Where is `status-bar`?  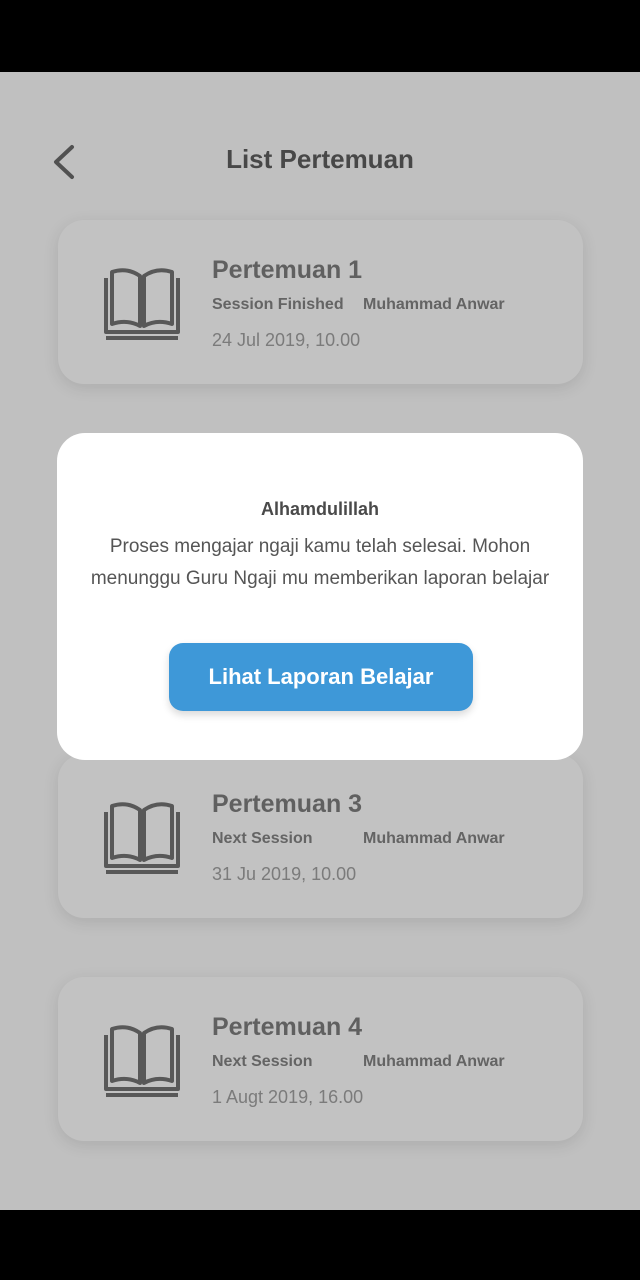 status-bar is located at coordinates (320, 36).